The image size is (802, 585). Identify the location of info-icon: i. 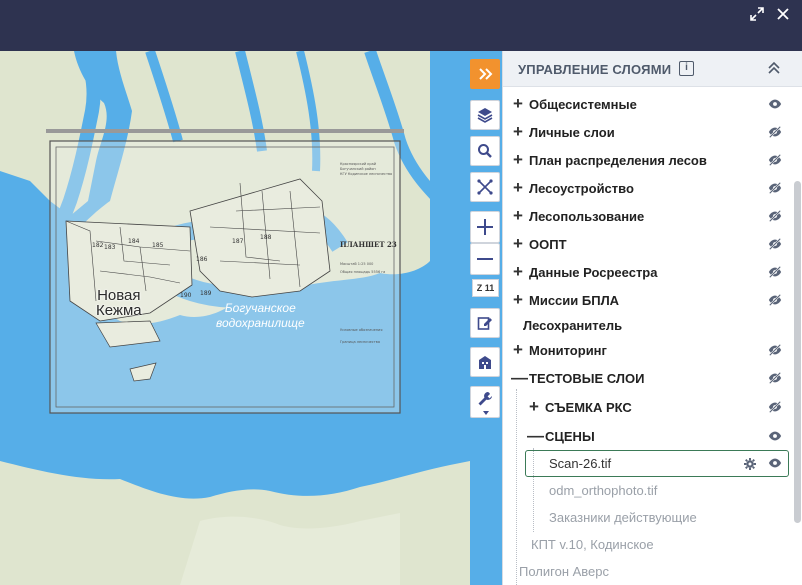
(686, 68).